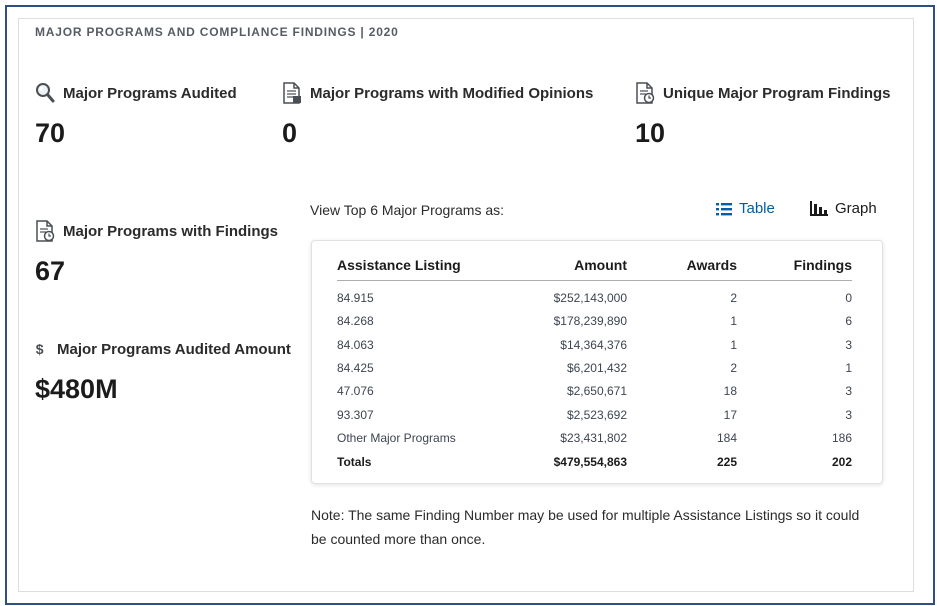 This screenshot has width=937, height=606. What do you see at coordinates (794, 266) in the screenshot?
I see `column-header-findings: Findings` at bounding box center [794, 266].